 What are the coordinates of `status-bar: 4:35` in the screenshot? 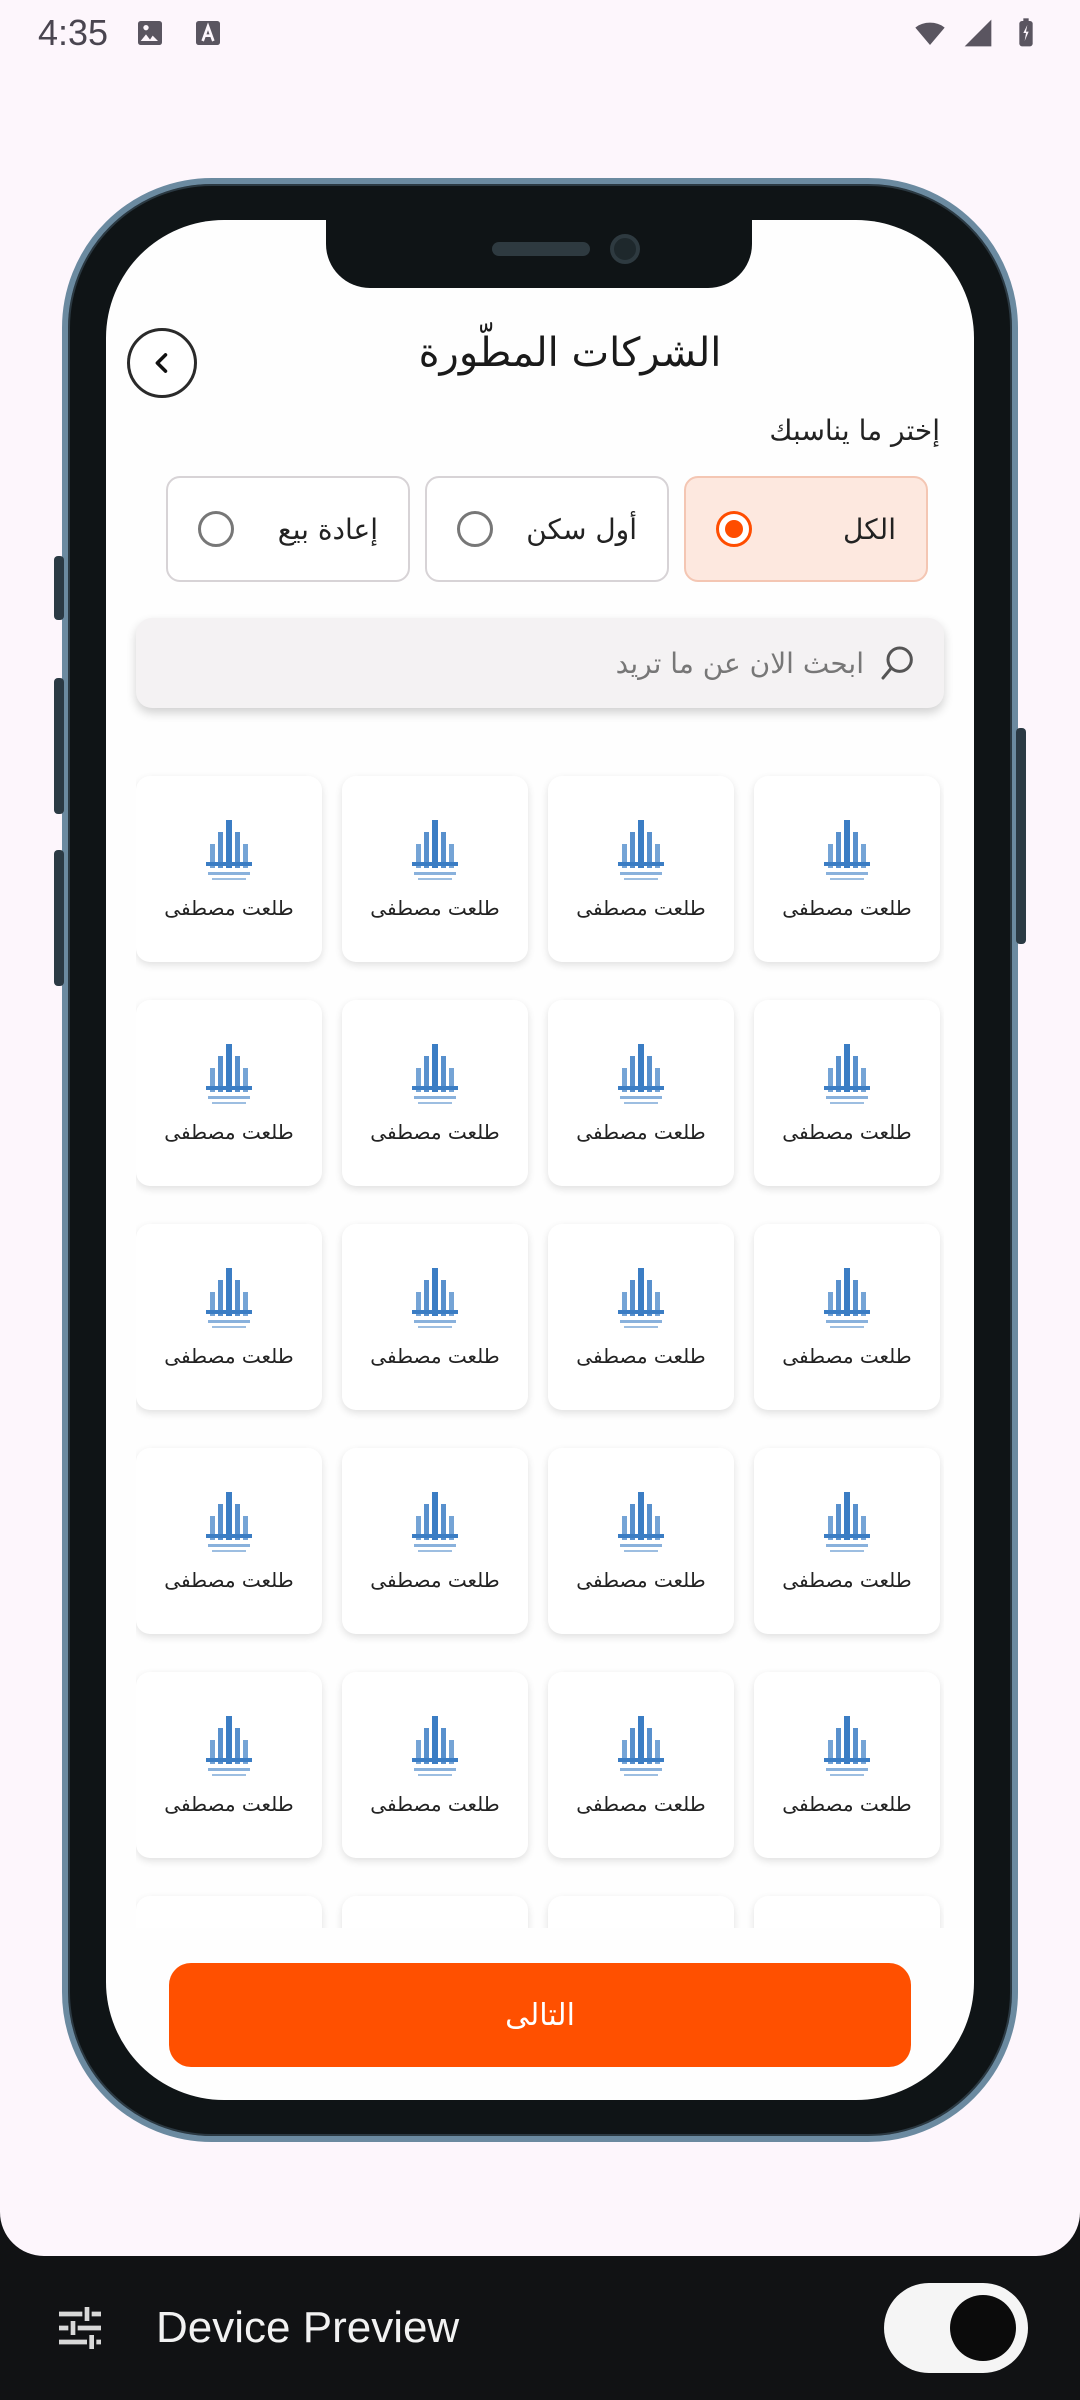 It's located at (540, 33).